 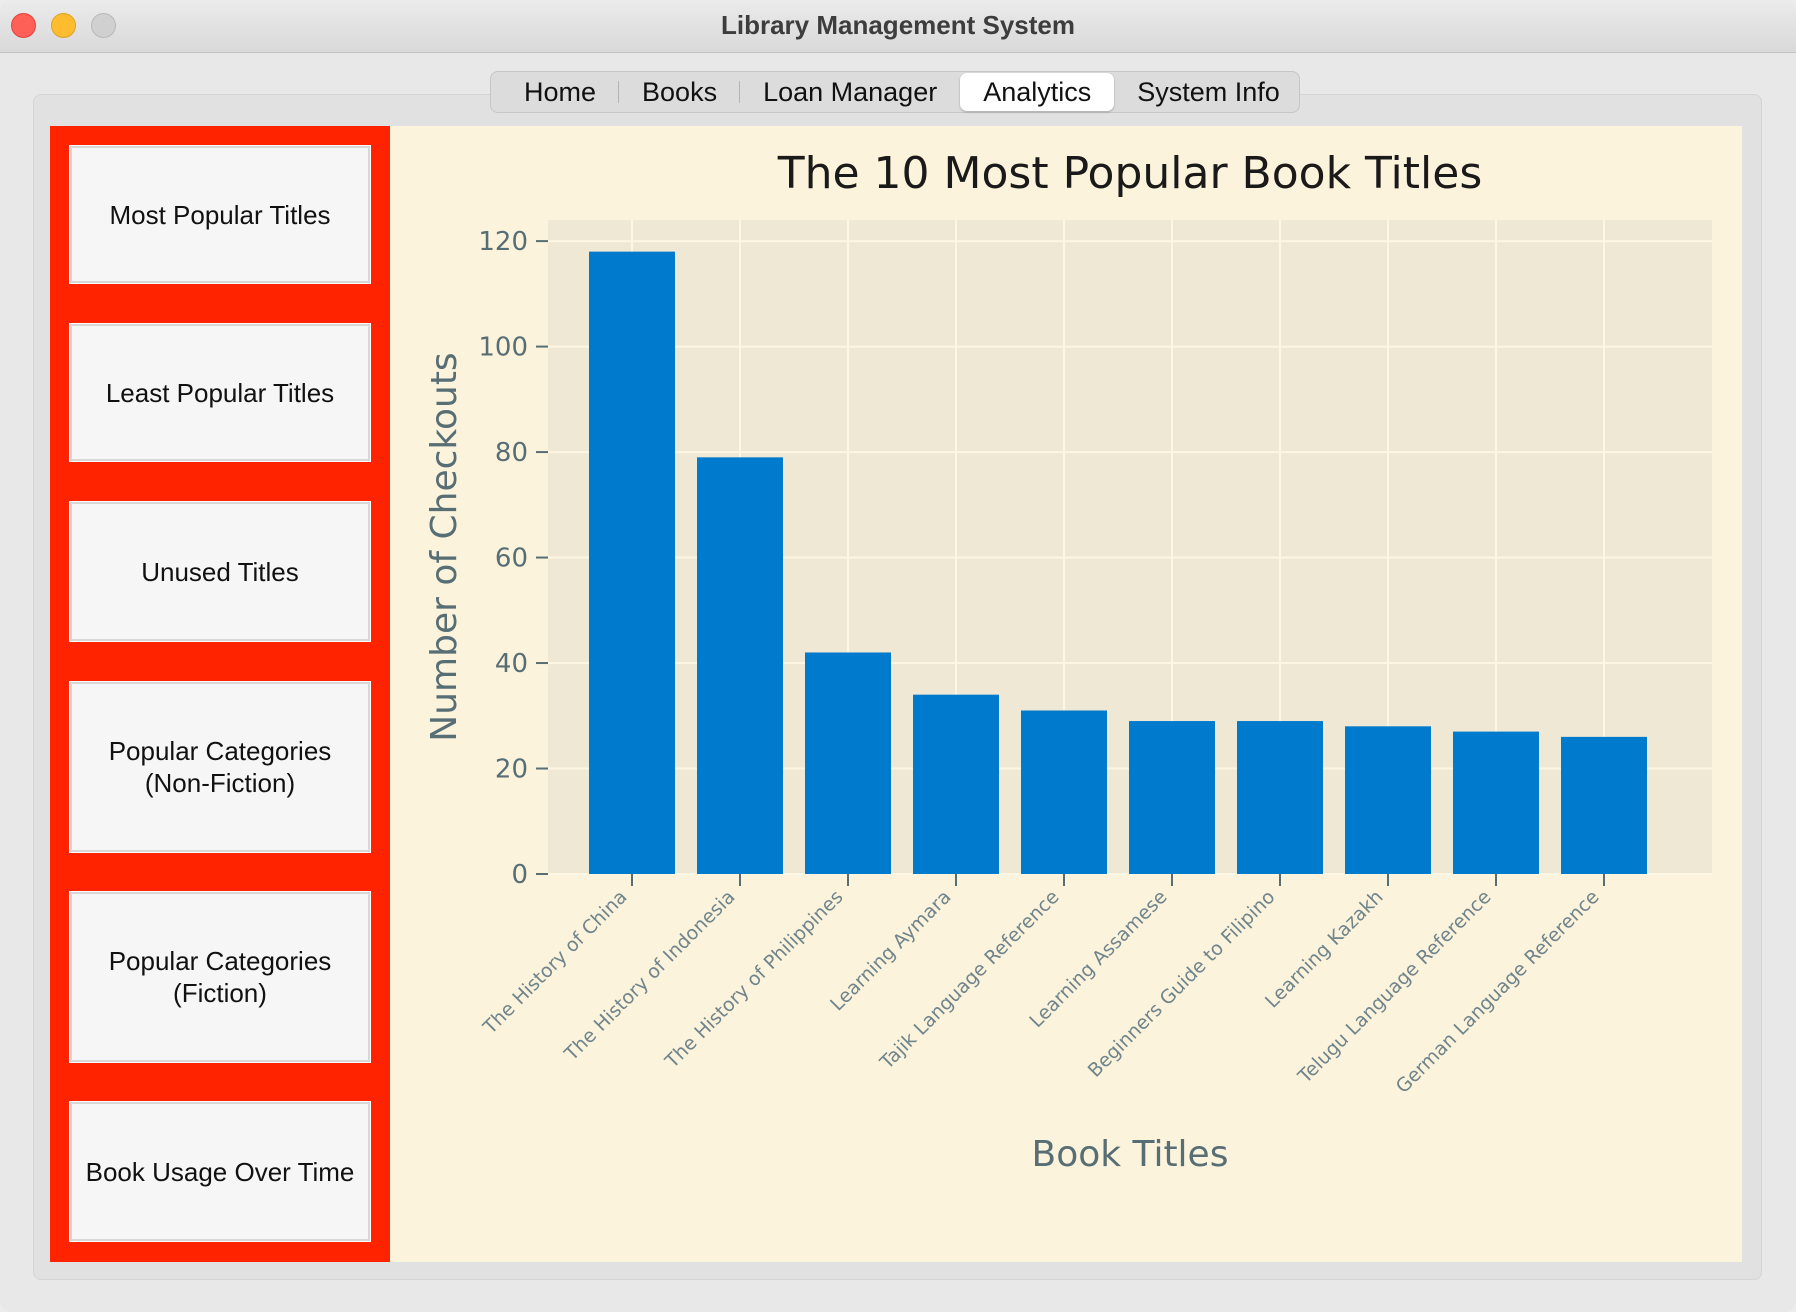 I want to click on x-tick-label: Learning Kazakh, so click(x=1324, y=949).